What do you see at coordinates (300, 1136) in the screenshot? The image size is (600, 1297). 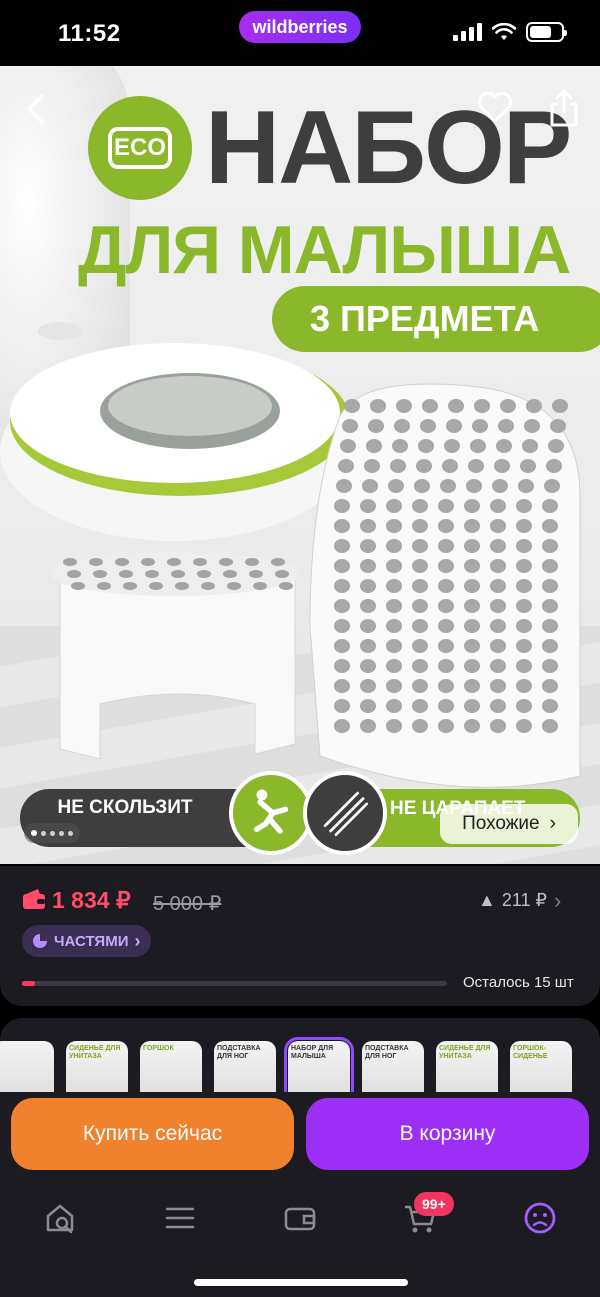 I see `action-buttons: Купить сейчас В корзину` at bounding box center [300, 1136].